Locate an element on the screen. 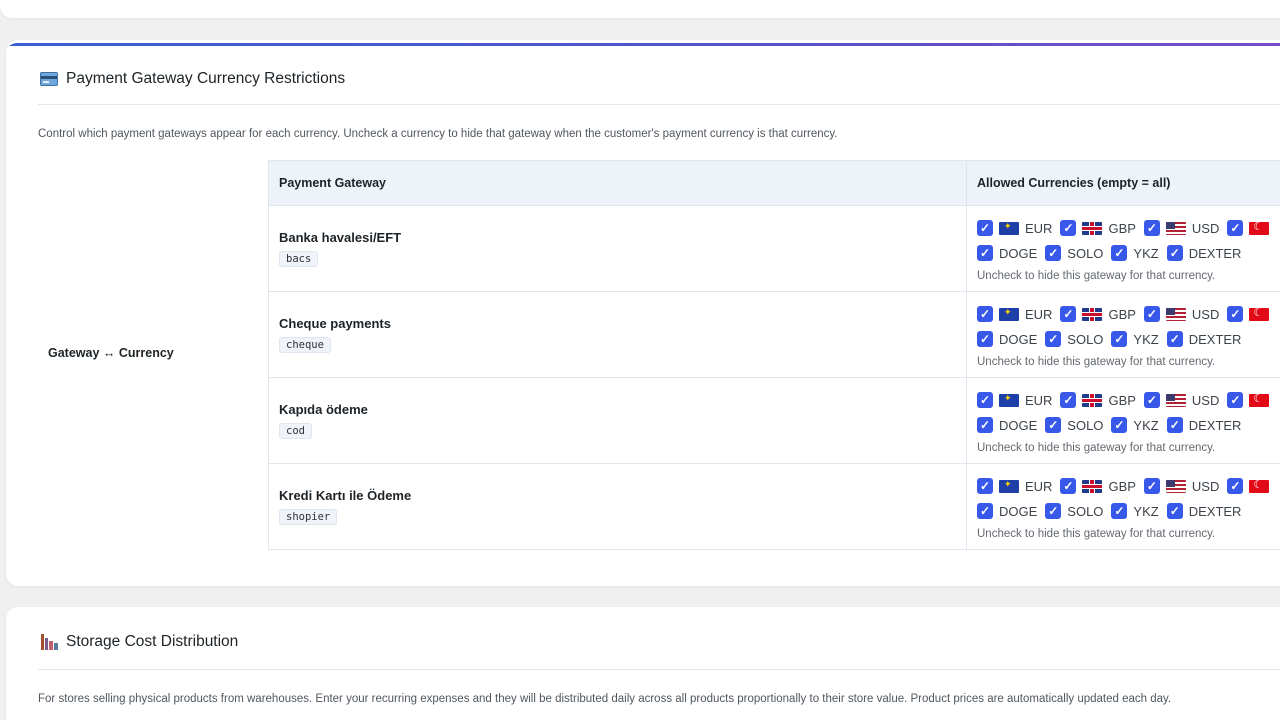 The height and width of the screenshot is (720, 1280). column-header-gateway: Payment Gateway is located at coordinates (617, 183).